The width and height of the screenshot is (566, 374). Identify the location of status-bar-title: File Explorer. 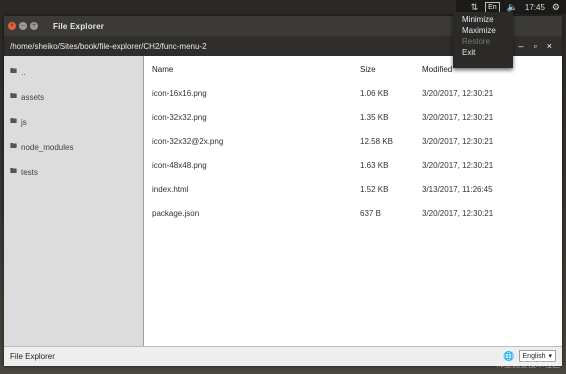
(32, 356).